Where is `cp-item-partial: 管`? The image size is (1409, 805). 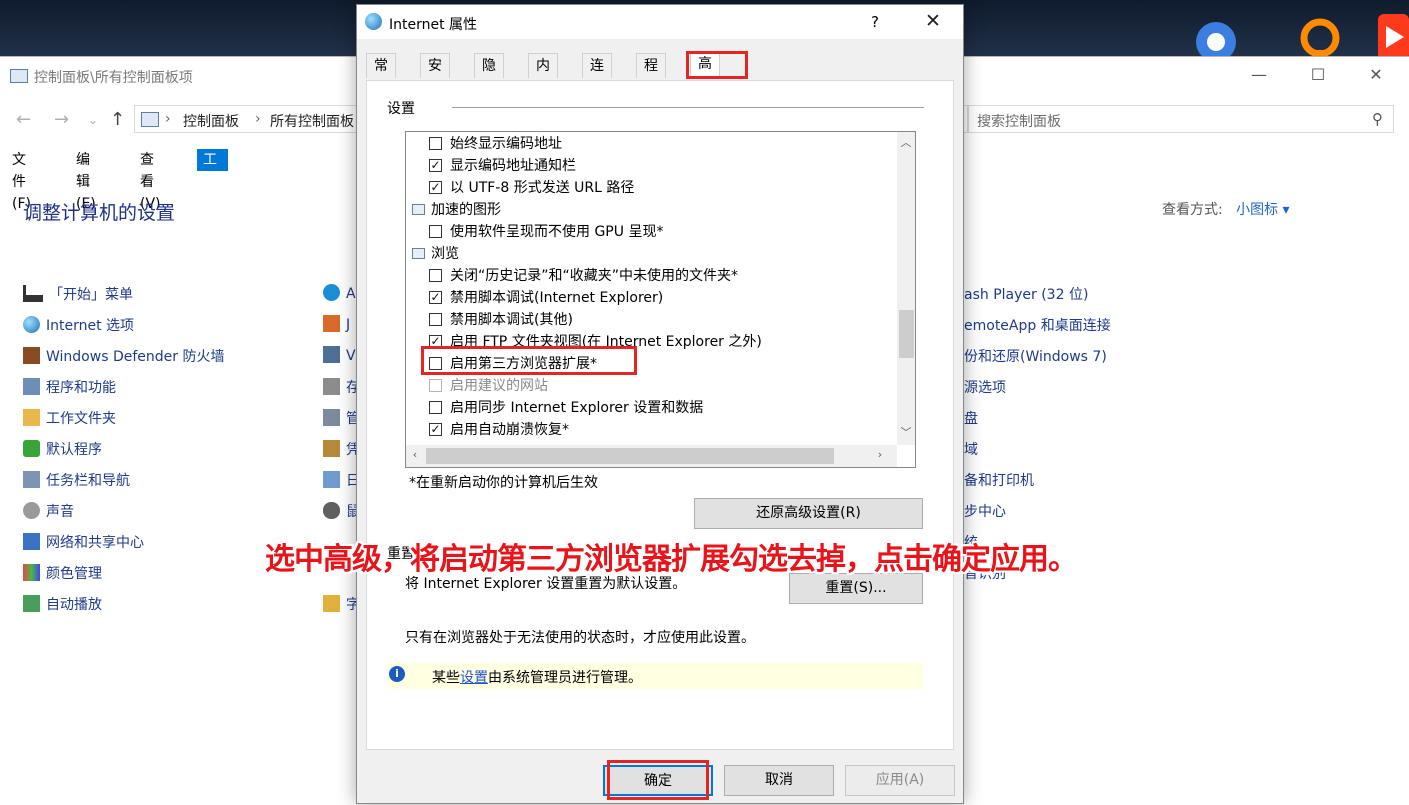 cp-item-partial: 管 is located at coordinates (341, 418).